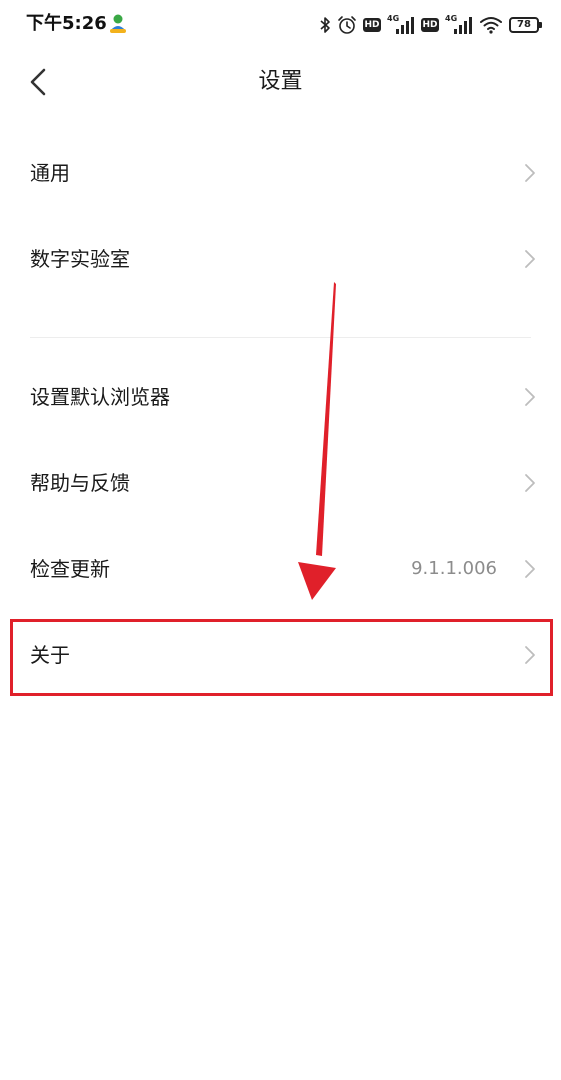  Describe the element at coordinates (401, 25) in the screenshot. I see `signal-icon: 4G` at that location.